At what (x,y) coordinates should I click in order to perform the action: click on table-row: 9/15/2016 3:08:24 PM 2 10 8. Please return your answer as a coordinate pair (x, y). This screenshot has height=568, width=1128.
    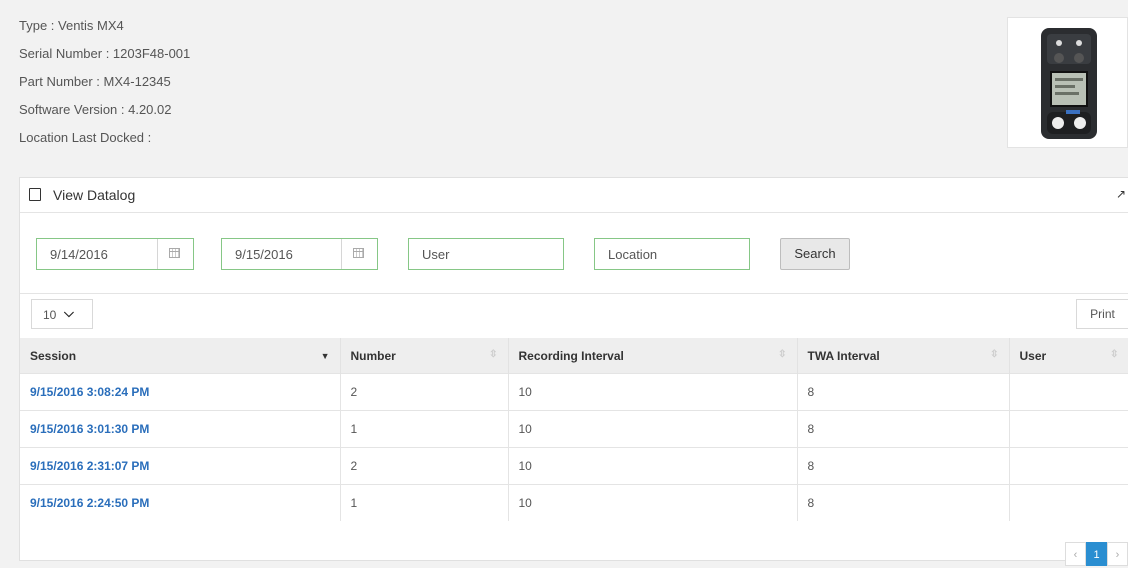
    Looking at the image, I should click on (574, 392).